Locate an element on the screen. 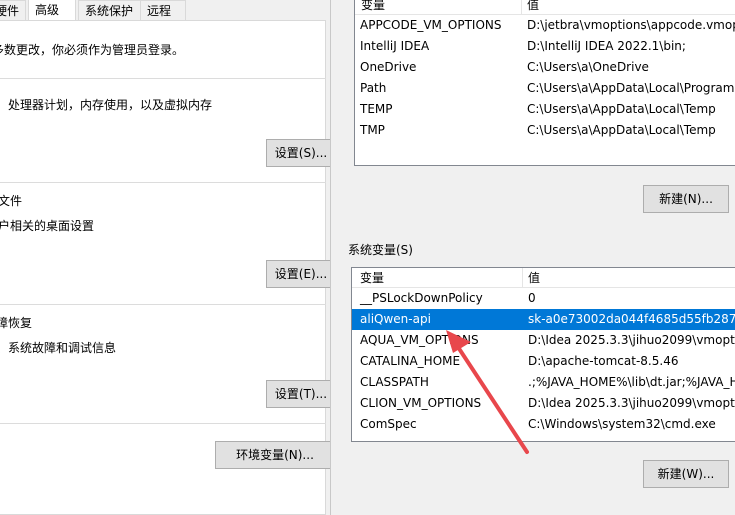 Image resolution: width=735 pixels, height=515 pixels. tab-advanced: 高级 is located at coordinates (52, 10).